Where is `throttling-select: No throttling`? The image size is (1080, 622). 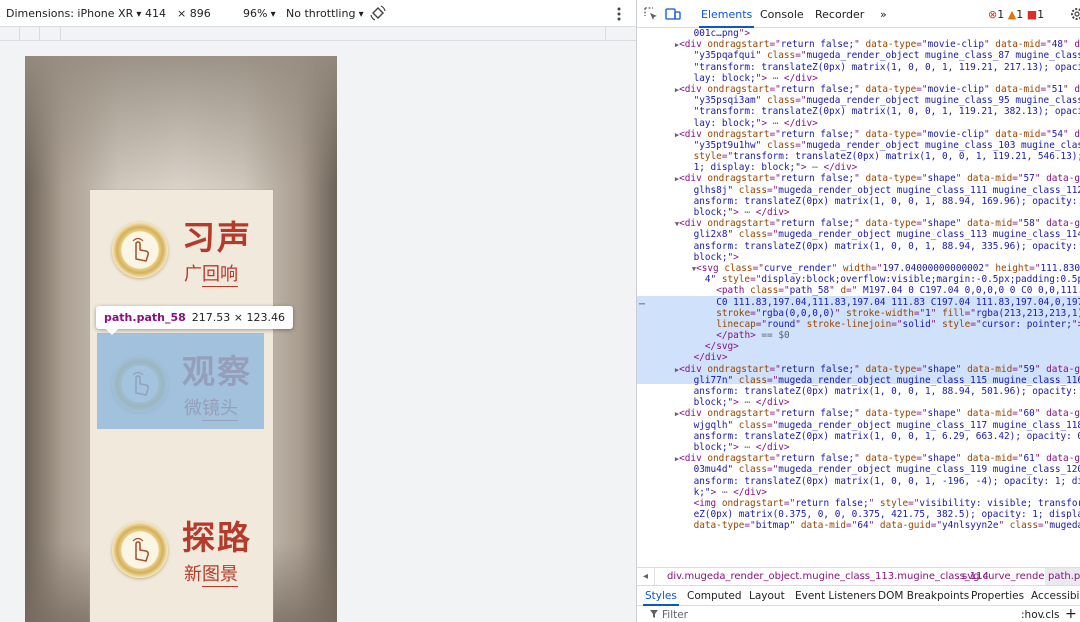 throttling-select: No throttling is located at coordinates (325, 13).